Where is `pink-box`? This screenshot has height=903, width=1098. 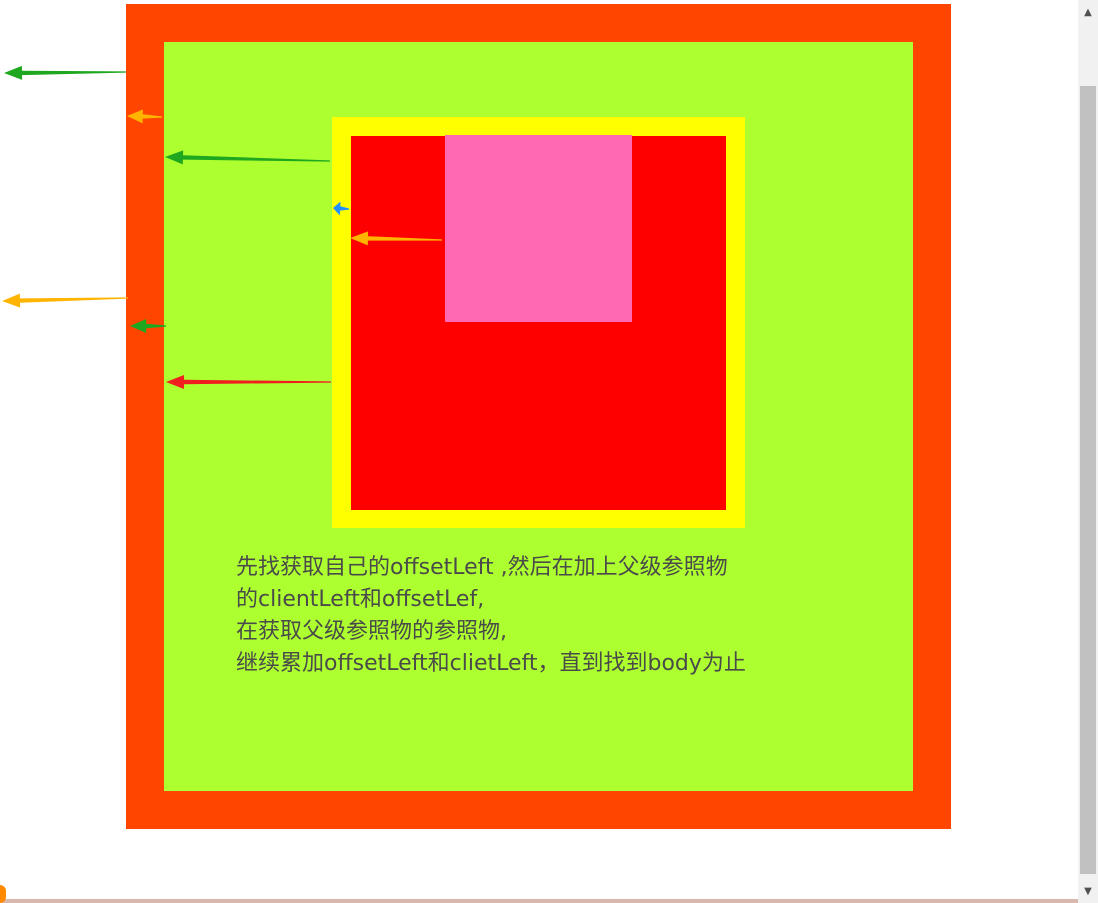 pink-box is located at coordinates (538, 228).